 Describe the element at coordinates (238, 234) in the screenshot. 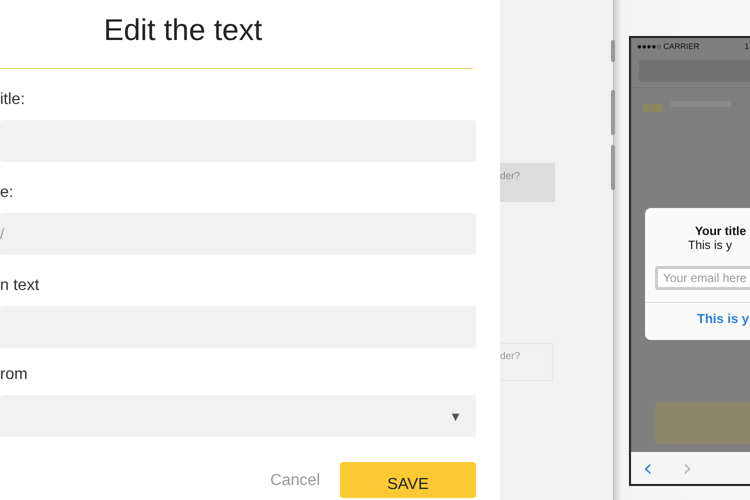

I see `input-field: /` at that location.